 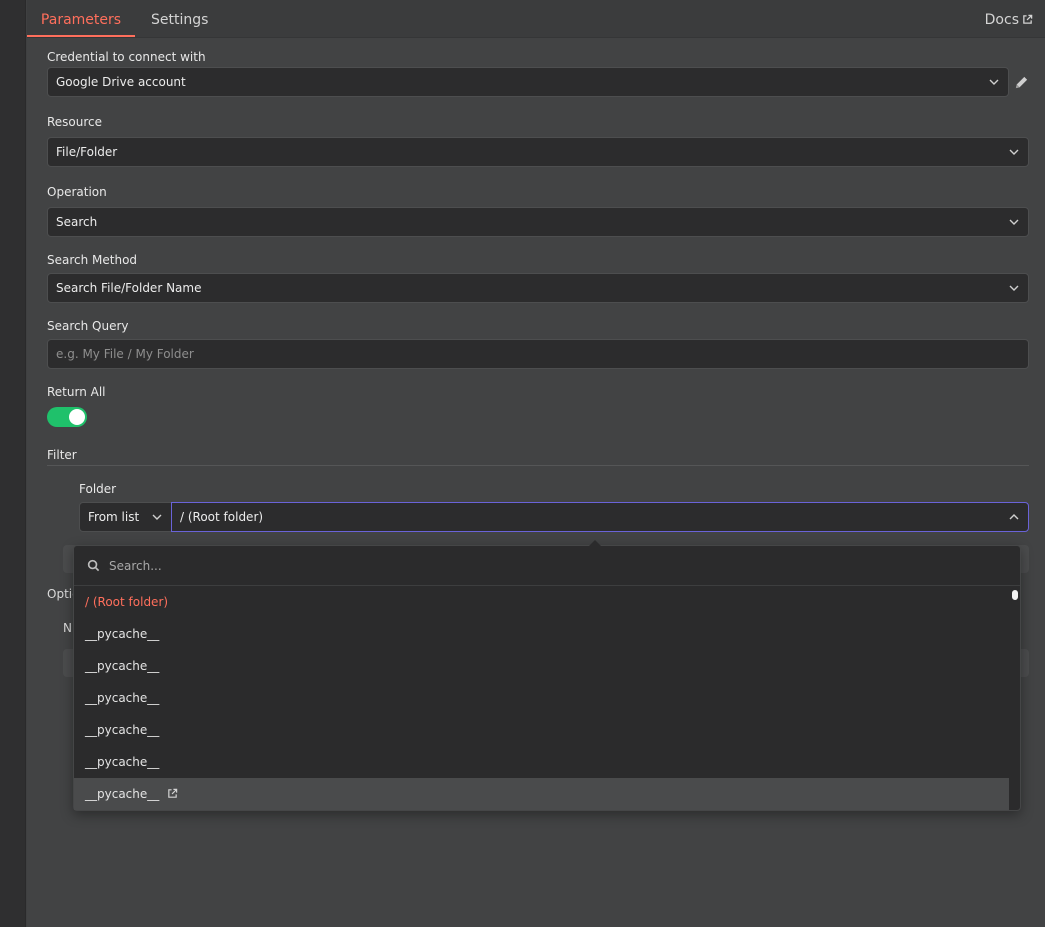 What do you see at coordinates (13, 463) in the screenshot?
I see `left-gutter` at bounding box center [13, 463].